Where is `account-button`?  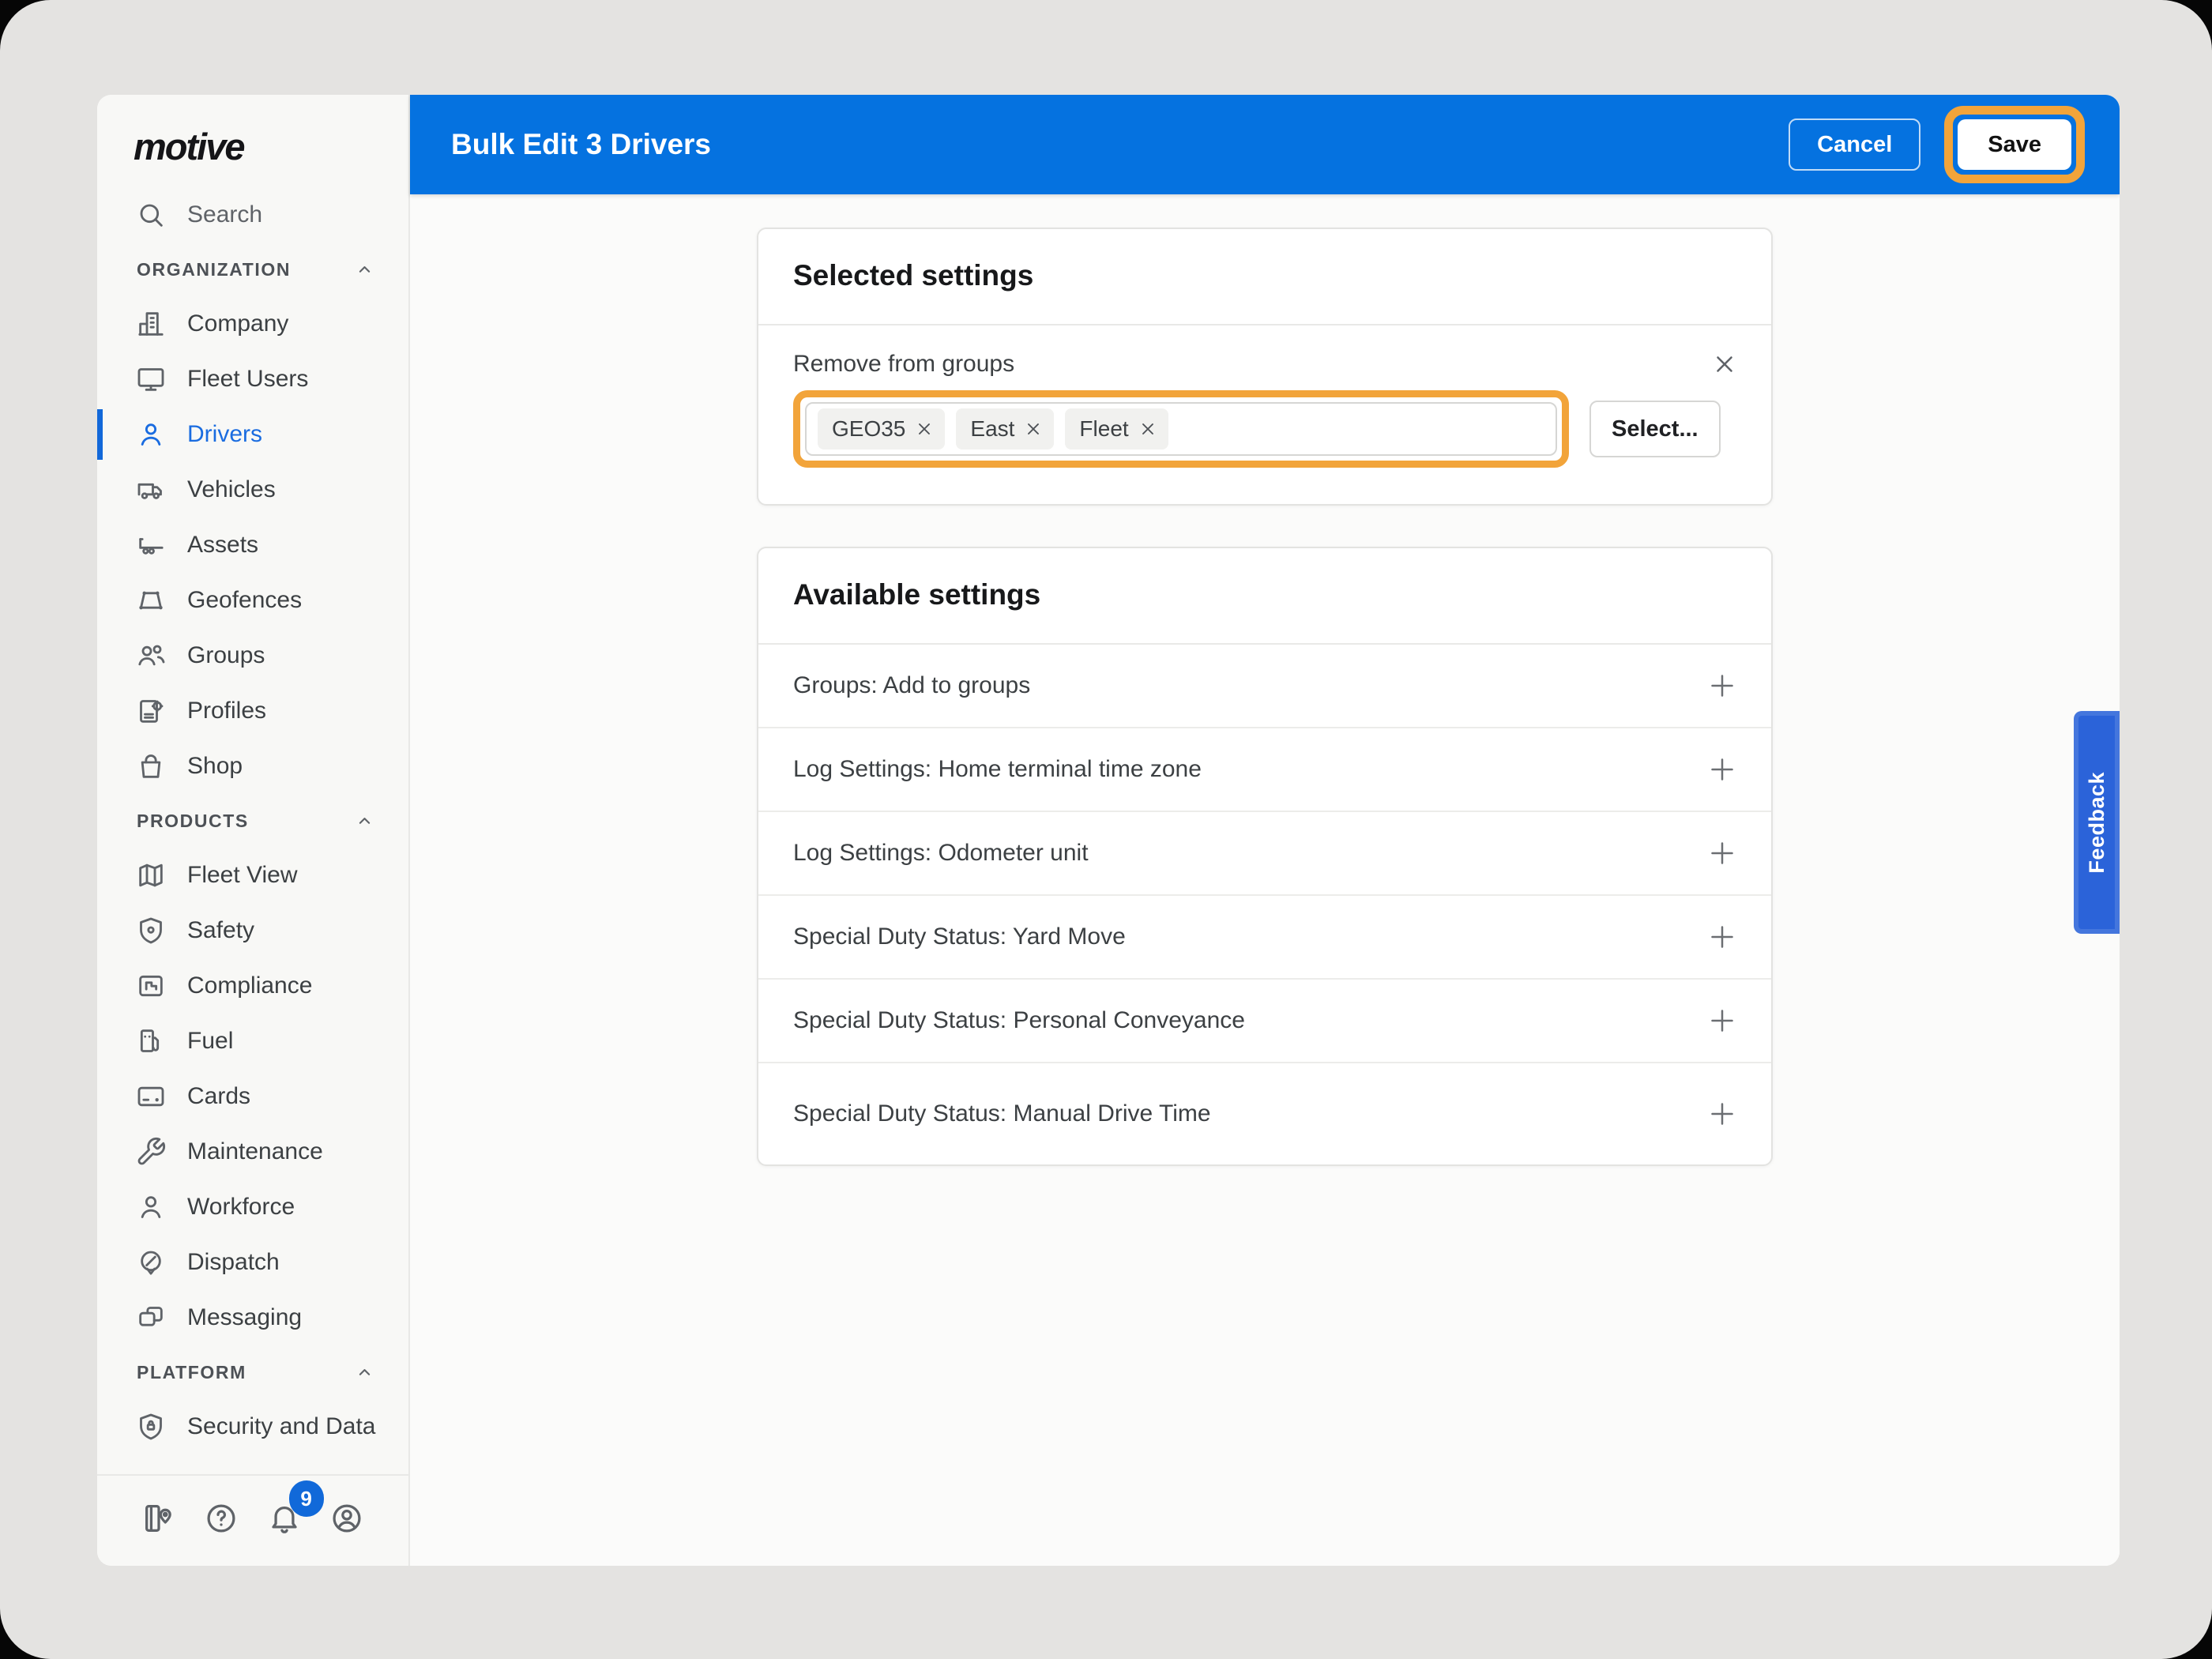
account-button is located at coordinates (347, 1518).